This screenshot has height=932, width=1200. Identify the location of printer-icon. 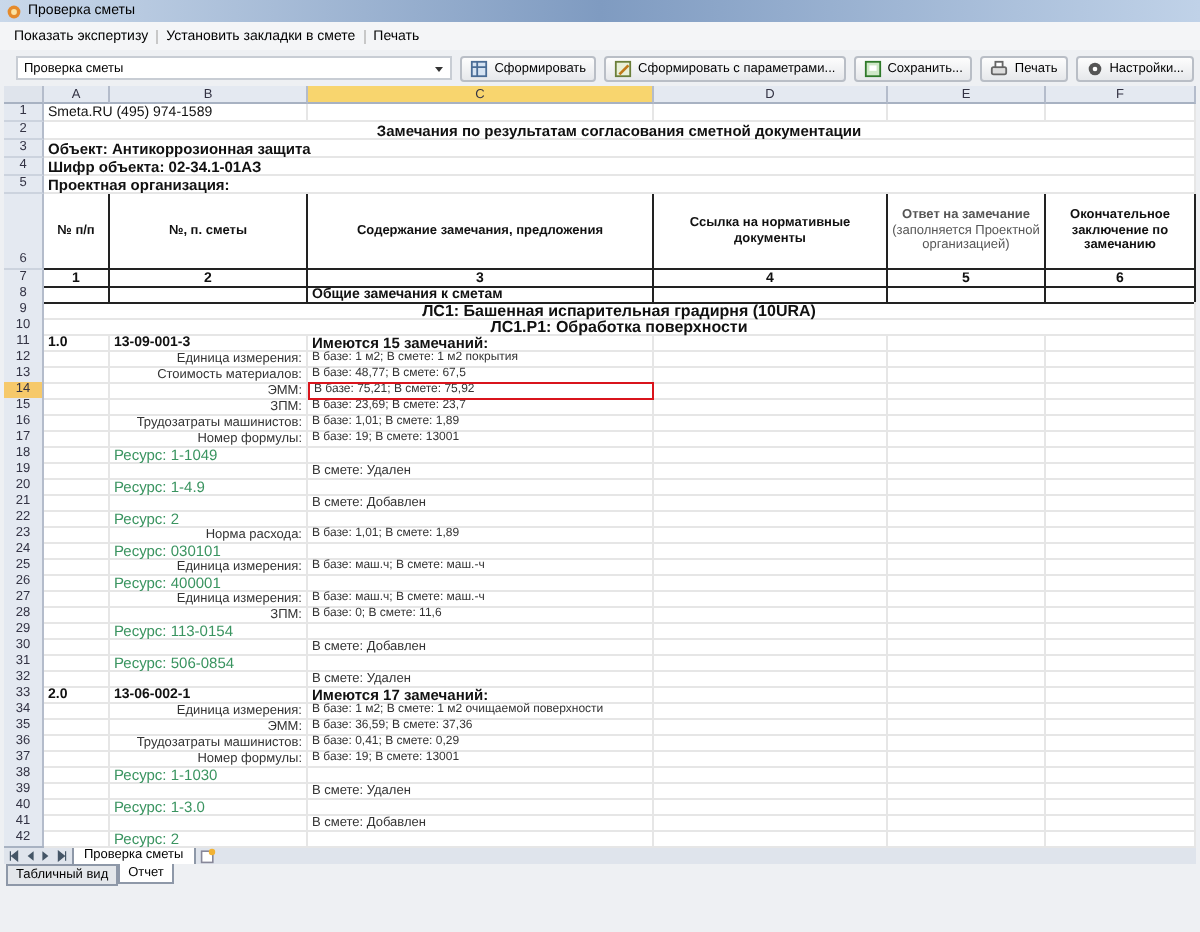
(999, 68).